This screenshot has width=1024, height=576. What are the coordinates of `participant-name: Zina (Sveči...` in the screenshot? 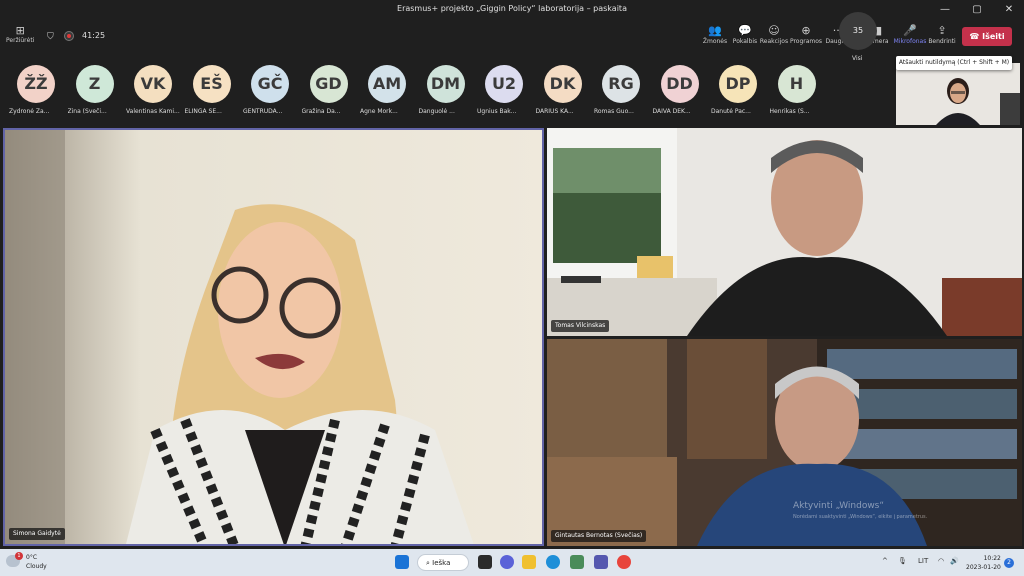 It's located at (87, 111).